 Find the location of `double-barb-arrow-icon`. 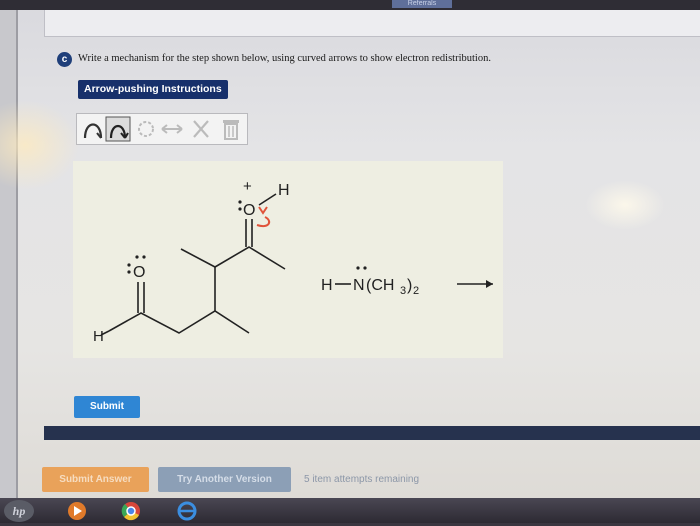

double-barb-arrow-icon is located at coordinates (118, 129).